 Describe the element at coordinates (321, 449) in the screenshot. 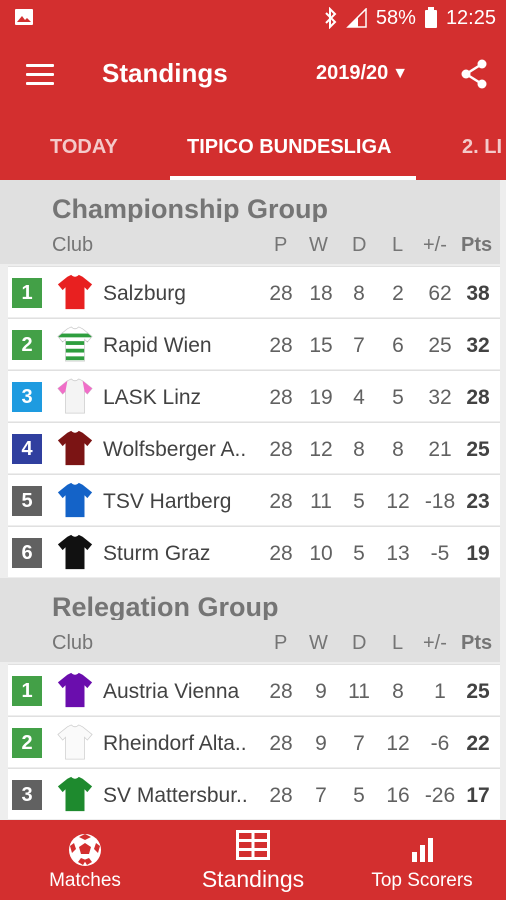

I see `won-value: 12` at that location.